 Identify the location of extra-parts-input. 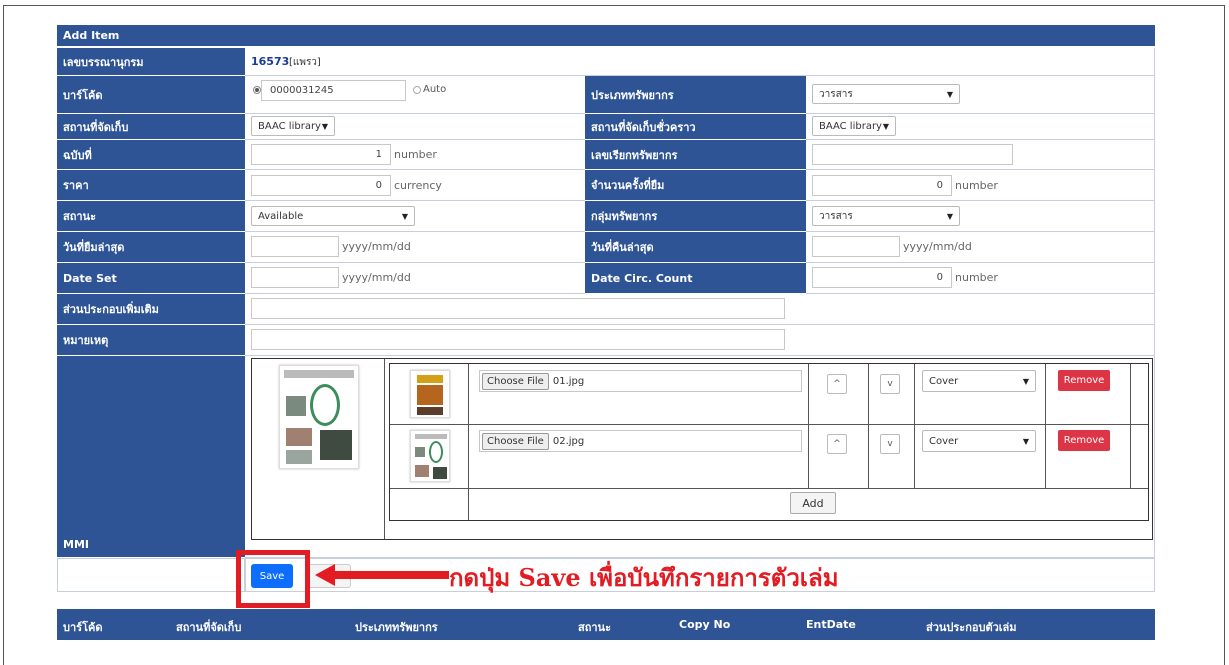
(518, 308).